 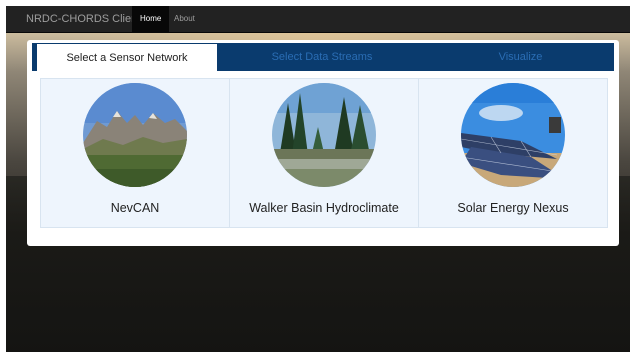 What do you see at coordinates (520, 57) in the screenshot?
I see `tab-visualize: Visualize` at bounding box center [520, 57].